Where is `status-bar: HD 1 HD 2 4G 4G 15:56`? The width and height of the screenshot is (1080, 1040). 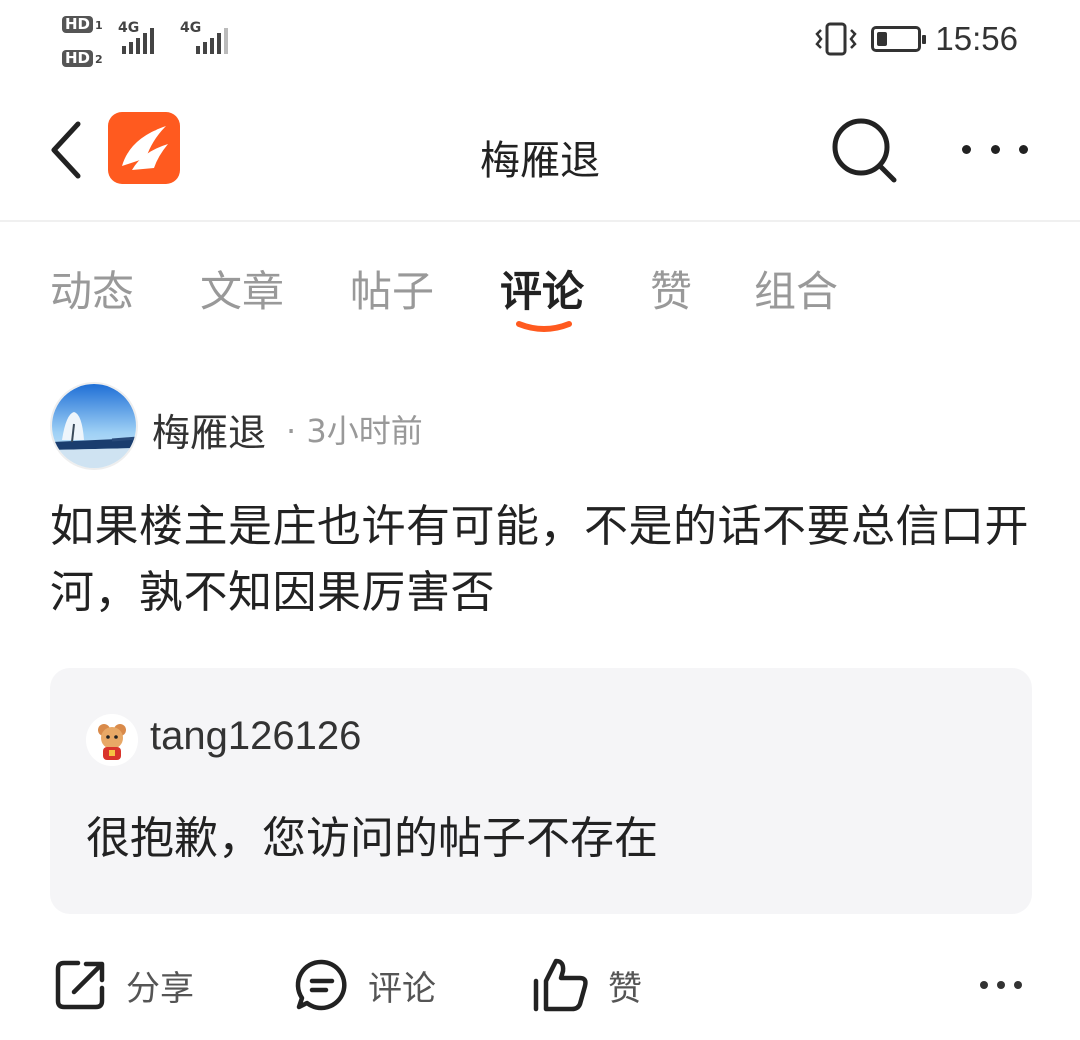
status-bar: HD 1 HD 2 4G 4G 15:56 is located at coordinates (540, 45).